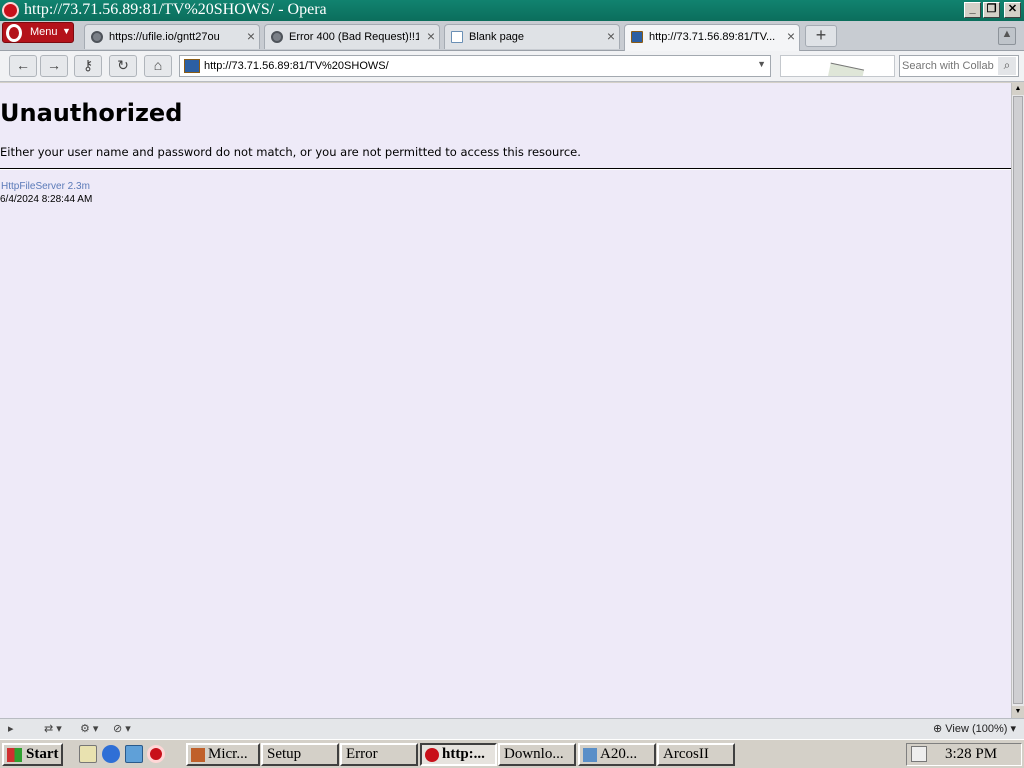 The height and width of the screenshot is (768, 1024). Describe the element at coordinates (846, 69) in the screenshot. I see `preview-thumbnail` at that location.